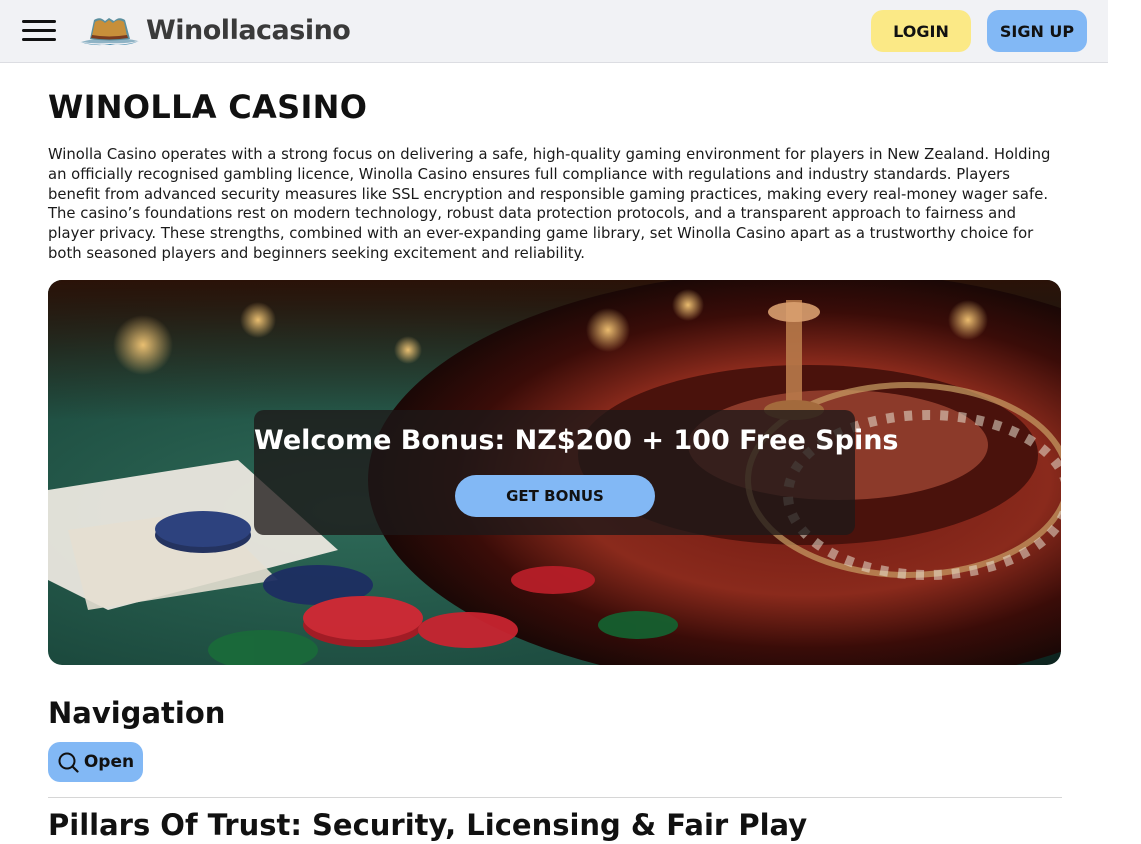  I want to click on promo-title: Welcome Bonus: NZ$200 + 100 Free Spins, so click(576, 440).